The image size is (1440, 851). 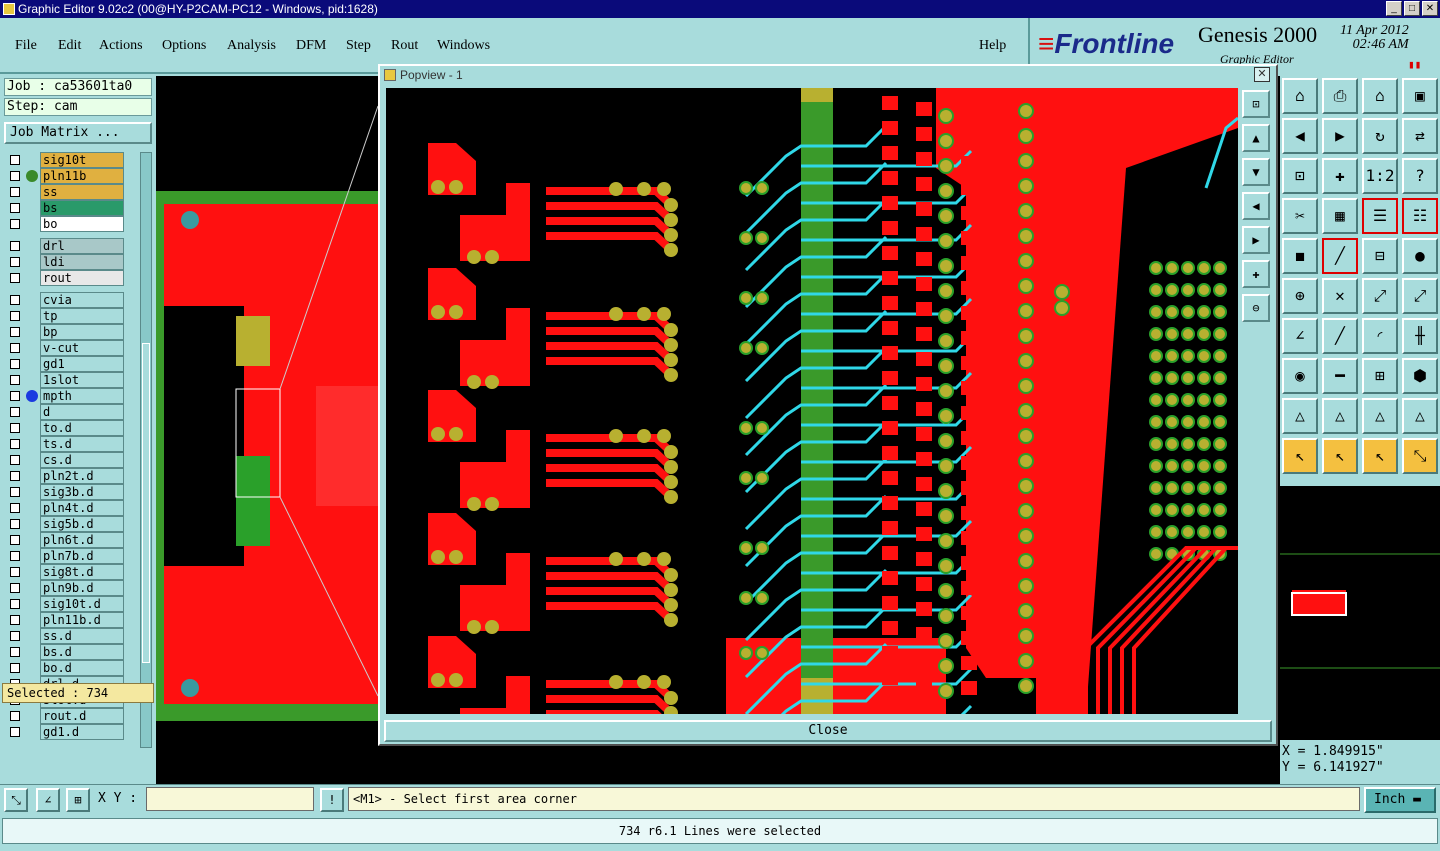 What do you see at coordinates (66, 176) in the screenshot?
I see `layer-row-pln11b: pln11b` at bounding box center [66, 176].